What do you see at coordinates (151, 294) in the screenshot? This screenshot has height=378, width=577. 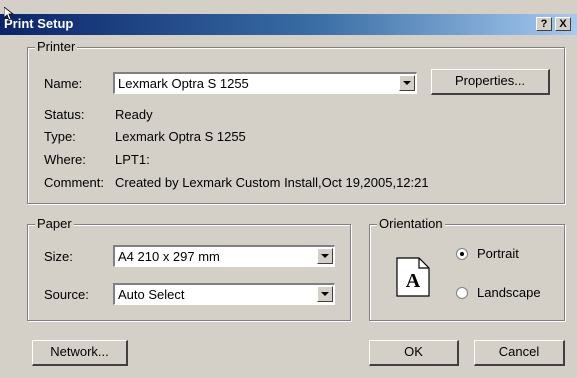 I see `paper-source-value: Auto Select` at bounding box center [151, 294].